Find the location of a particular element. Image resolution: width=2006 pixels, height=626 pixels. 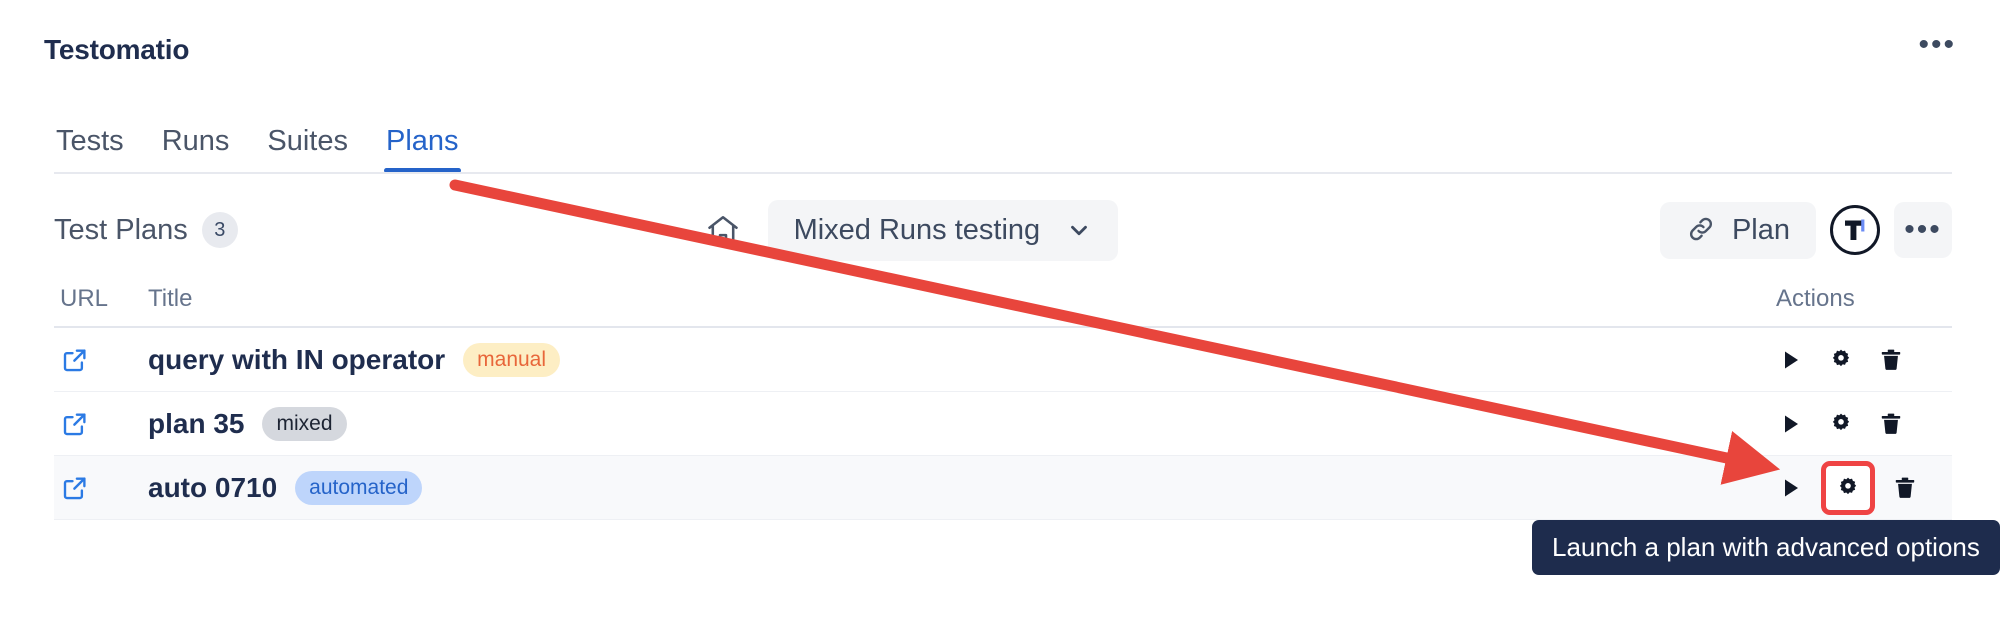

plan-type-badge: automated is located at coordinates (359, 487).